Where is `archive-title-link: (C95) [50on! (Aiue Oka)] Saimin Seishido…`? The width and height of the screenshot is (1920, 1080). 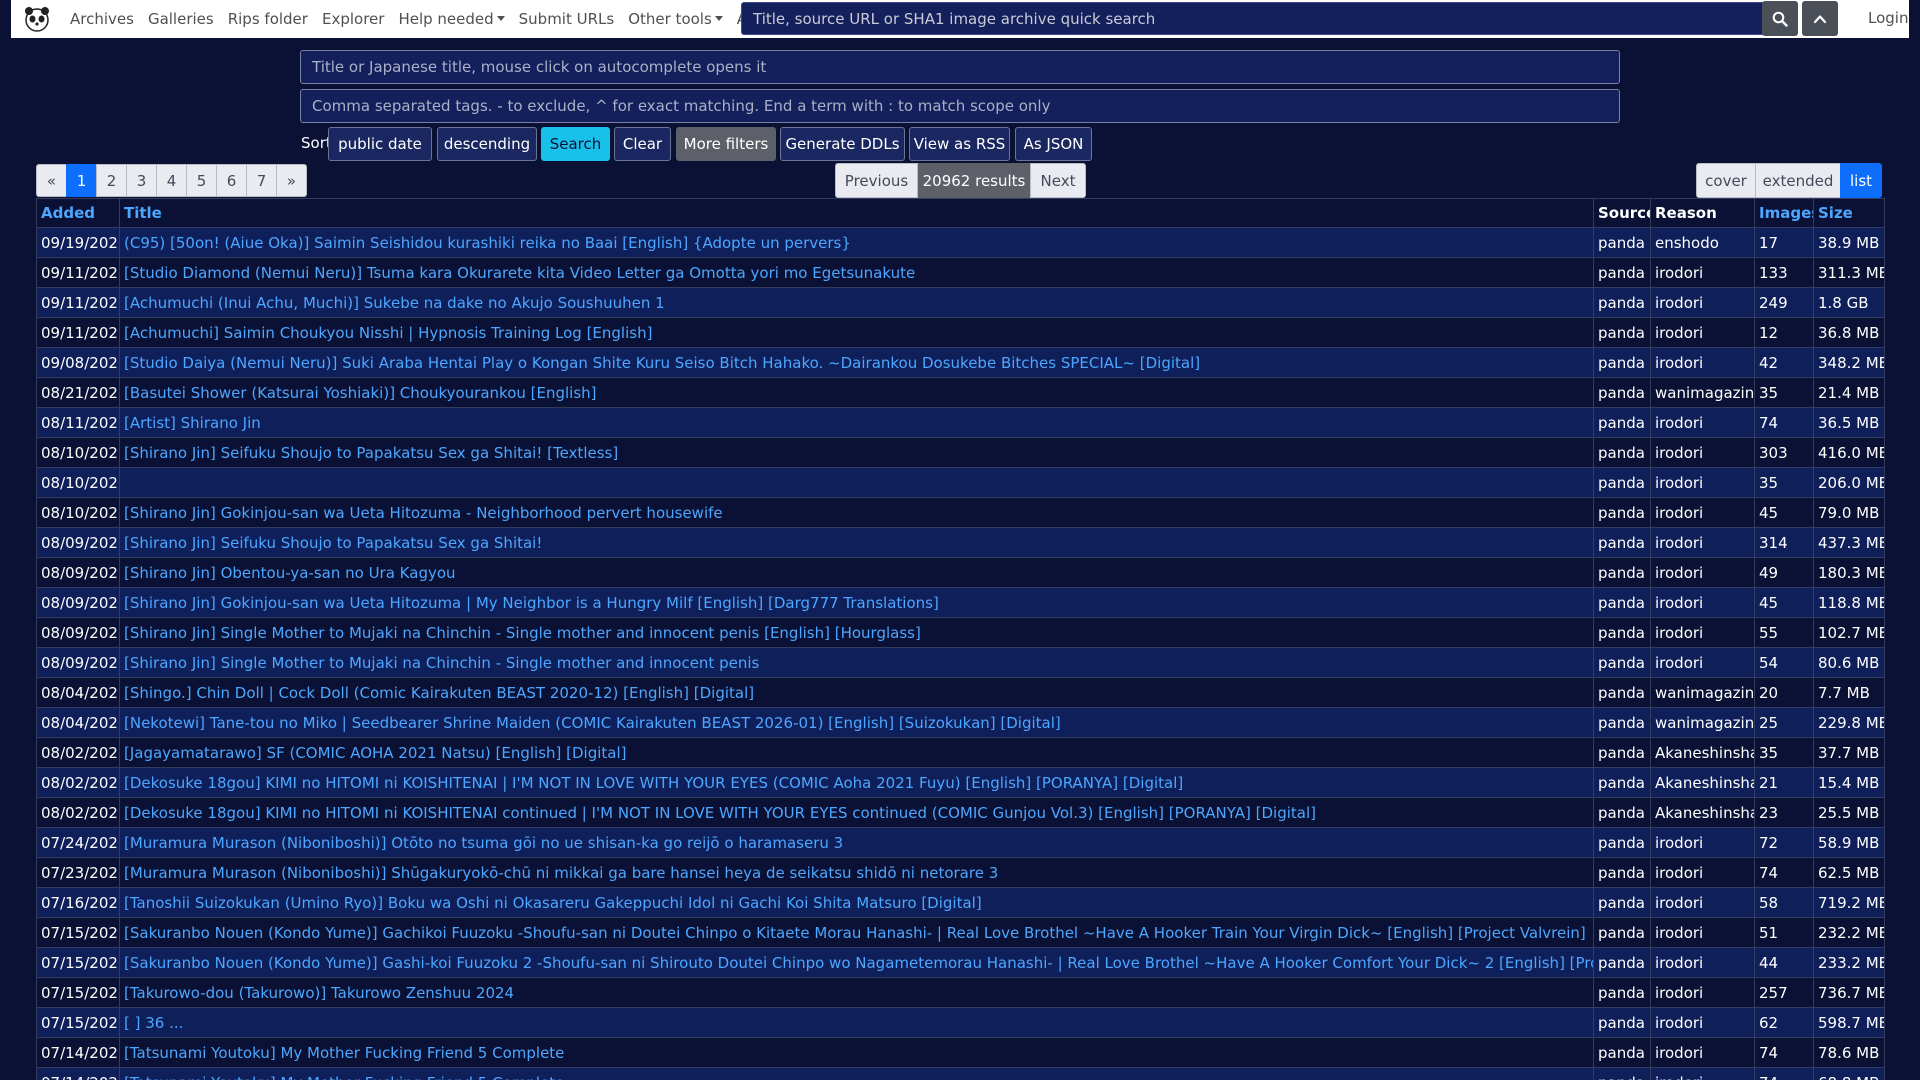
archive-title-link: (C95) [50on! (Aiue Oka)] Saimin Seishido… is located at coordinates (487, 243).